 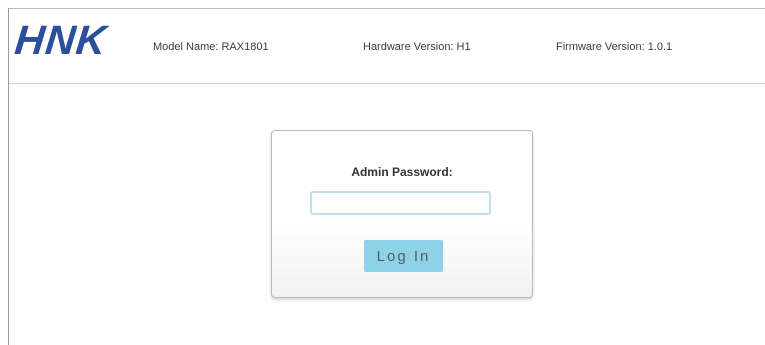 What do you see at coordinates (61, 40) in the screenshot?
I see `brand-logo: HNK` at bounding box center [61, 40].